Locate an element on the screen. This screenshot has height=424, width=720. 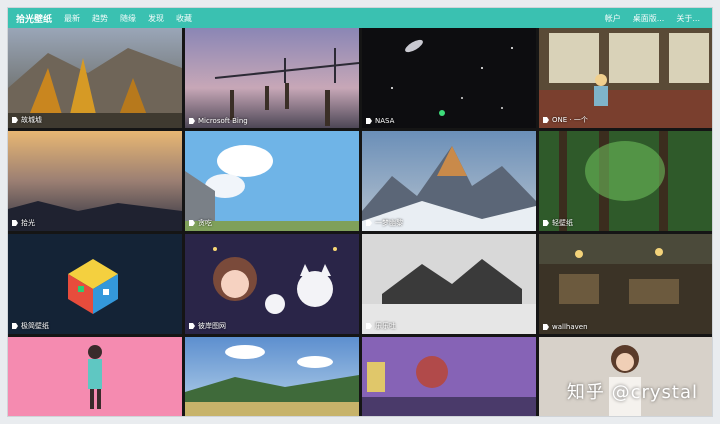
tile-tag: wallhaven is located at coordinates (565, 327).